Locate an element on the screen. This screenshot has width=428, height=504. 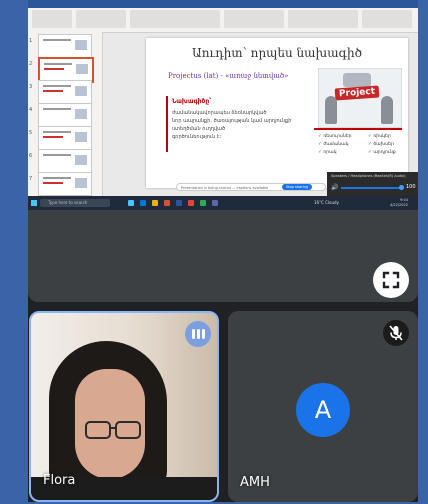
speaker-icon: 🔊 is located at coordinates (335, 187).